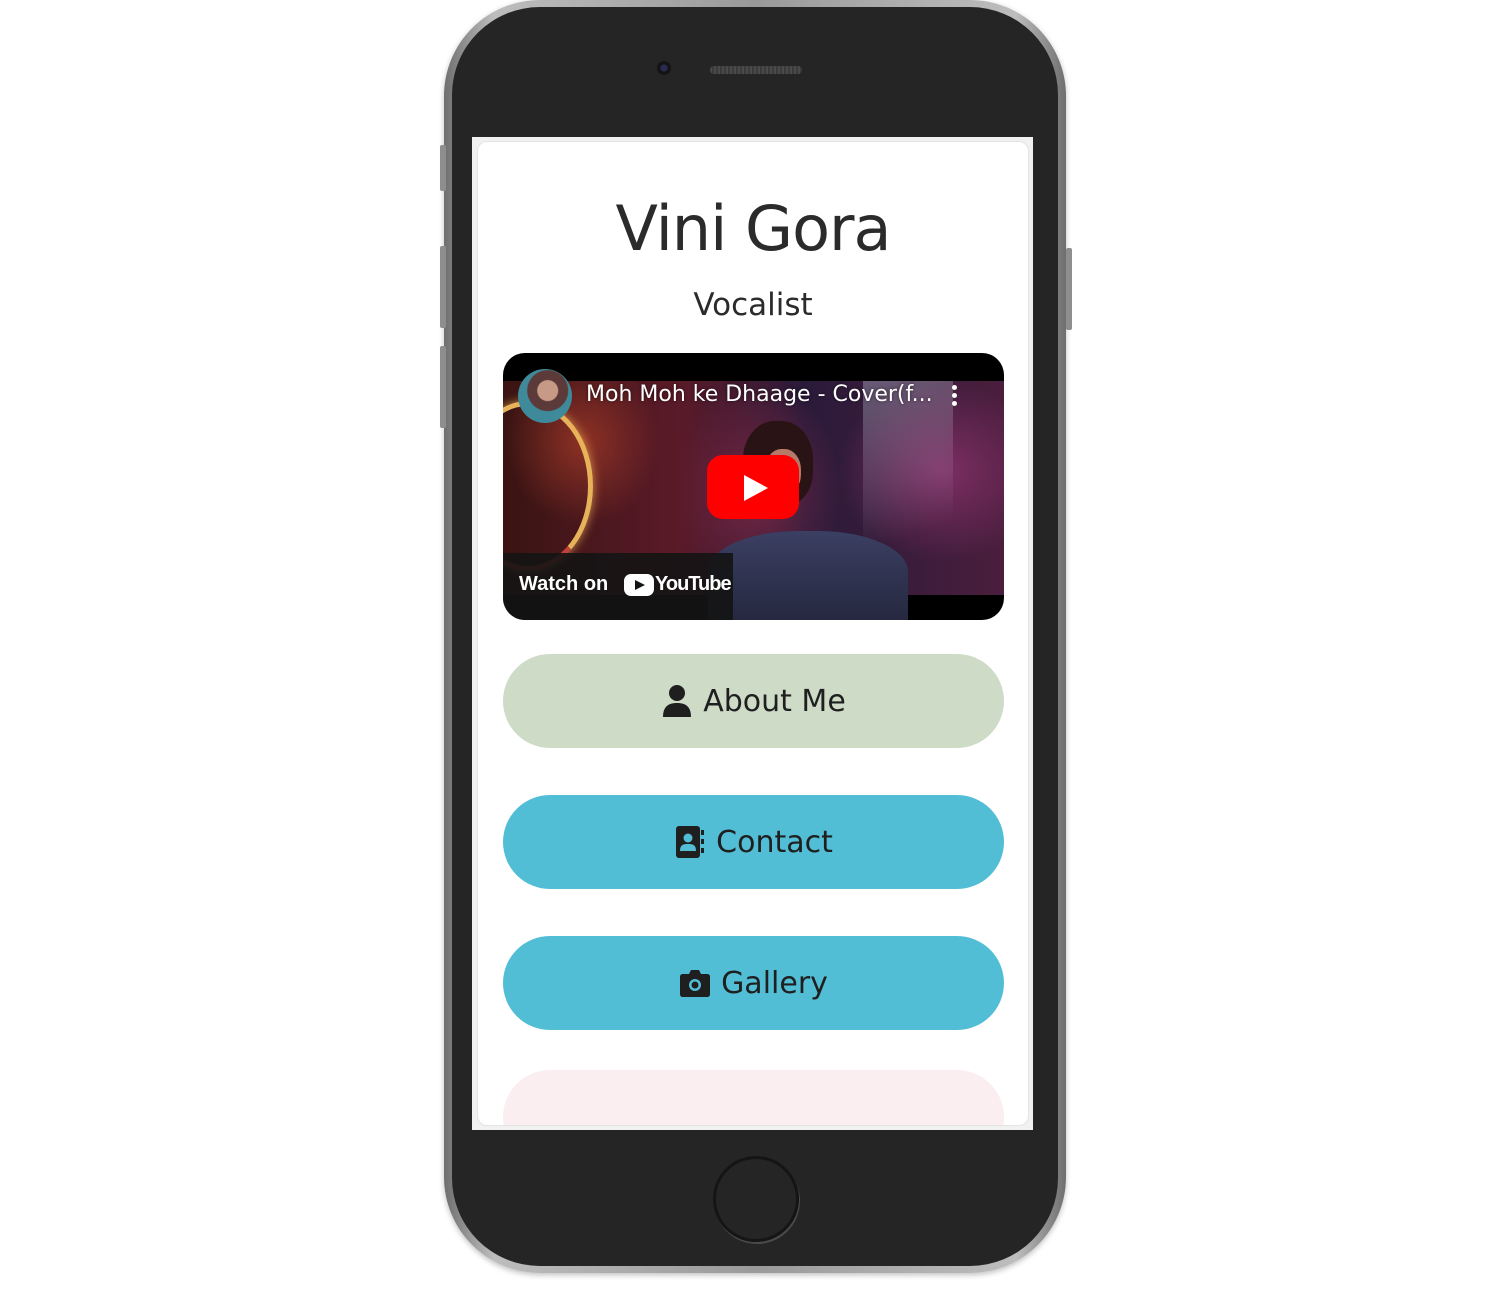 Image resolution: width=1509 pixels, height=1311 pixels. I want to click on front-camera, so click(664, 68).